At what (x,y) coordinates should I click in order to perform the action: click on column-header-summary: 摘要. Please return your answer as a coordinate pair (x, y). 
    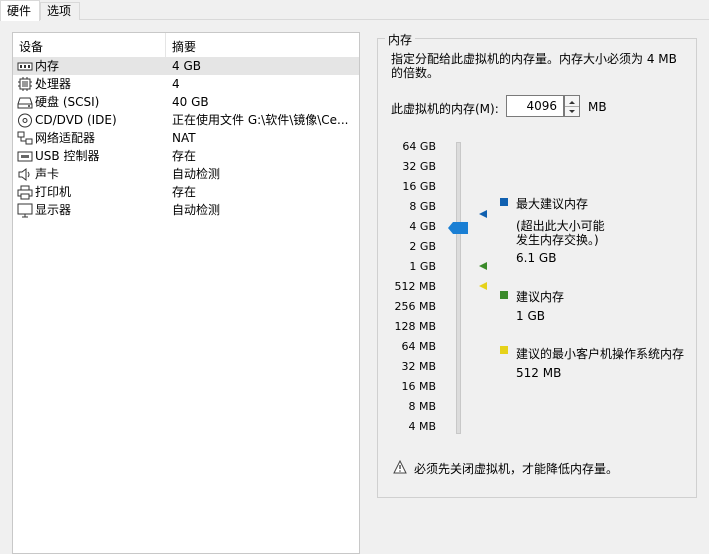
    Looking at the image, I should click on (184, 46).